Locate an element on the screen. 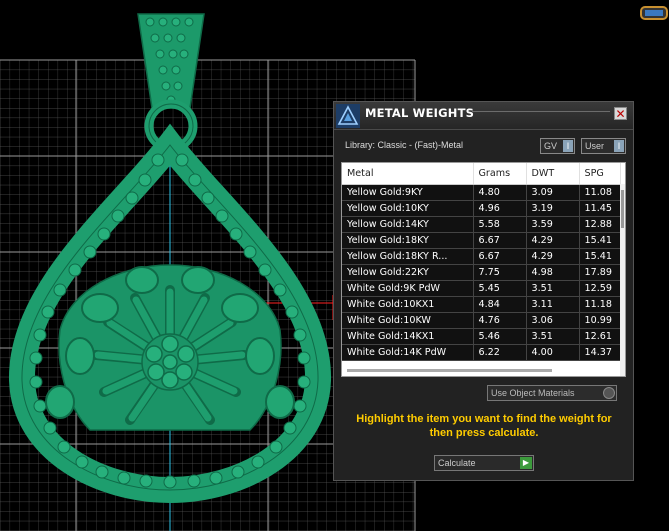  metal-cell: White Gold:14K PdW is located at coordinates (408, 352).